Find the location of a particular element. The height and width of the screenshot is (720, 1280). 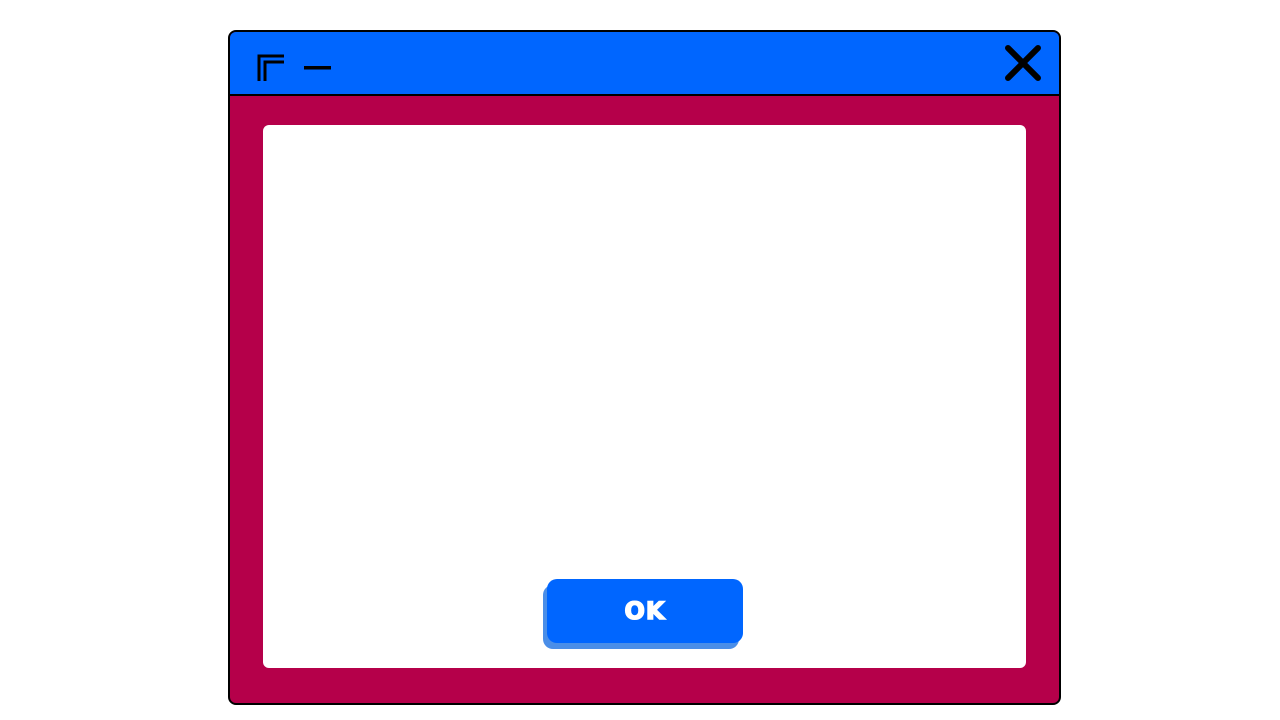

ok-button: OK is located at coordinates (643, 614).